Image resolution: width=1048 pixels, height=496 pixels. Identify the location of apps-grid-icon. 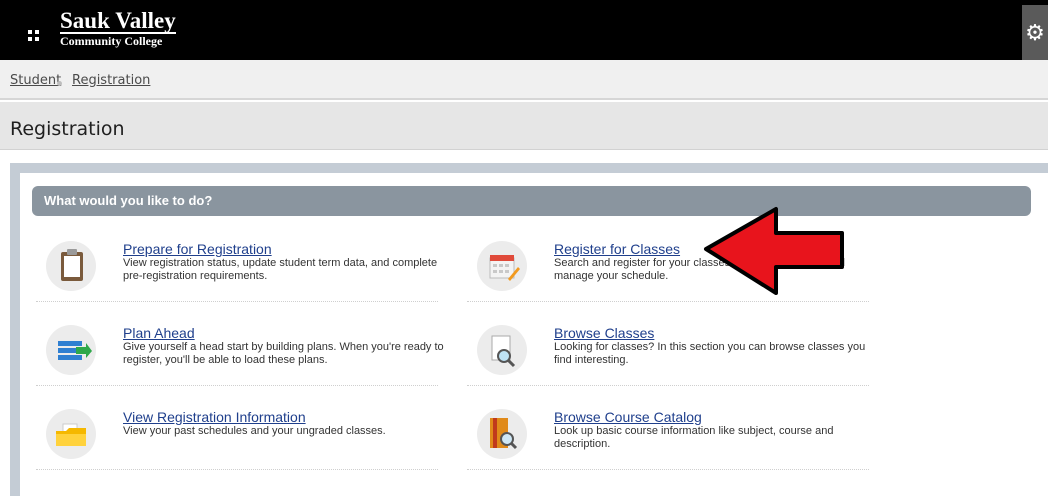
(33, 35).